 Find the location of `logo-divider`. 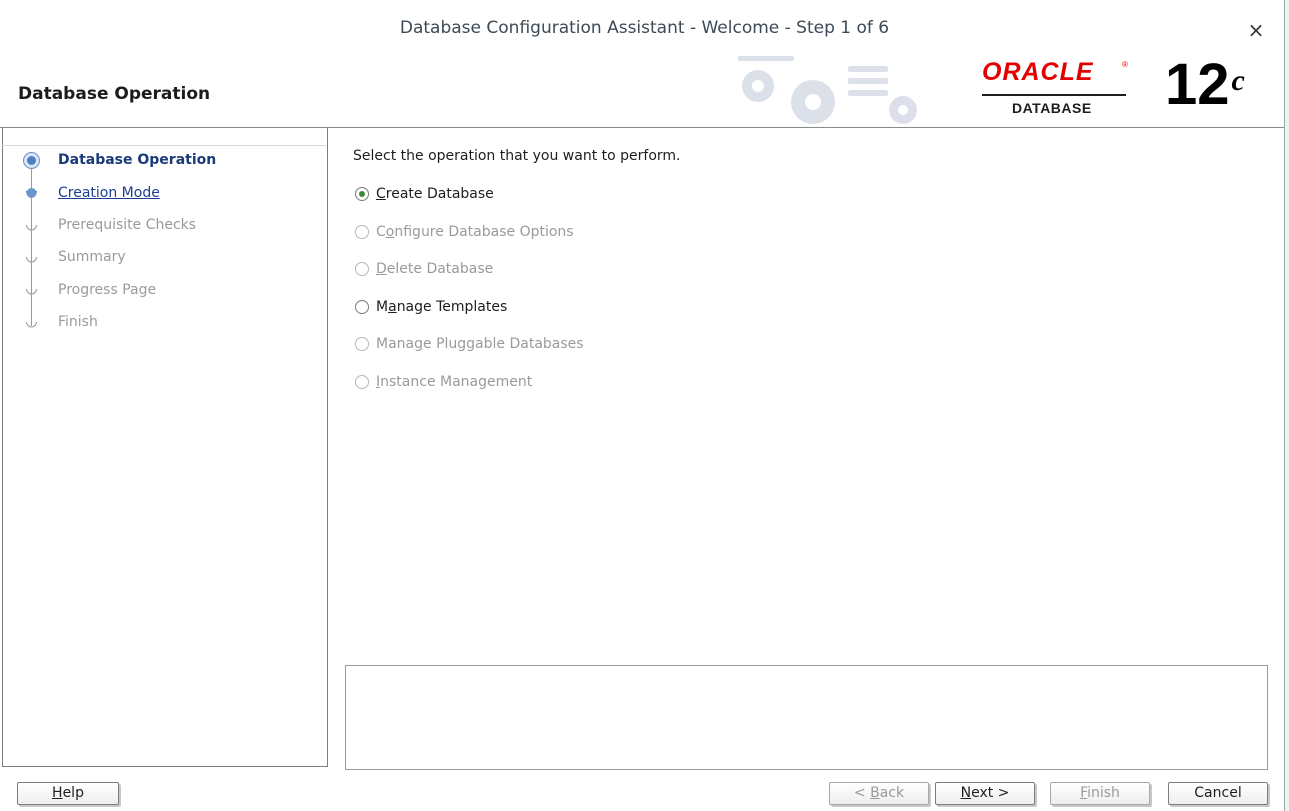

logo-divider is located at coordinates (1054, 95).